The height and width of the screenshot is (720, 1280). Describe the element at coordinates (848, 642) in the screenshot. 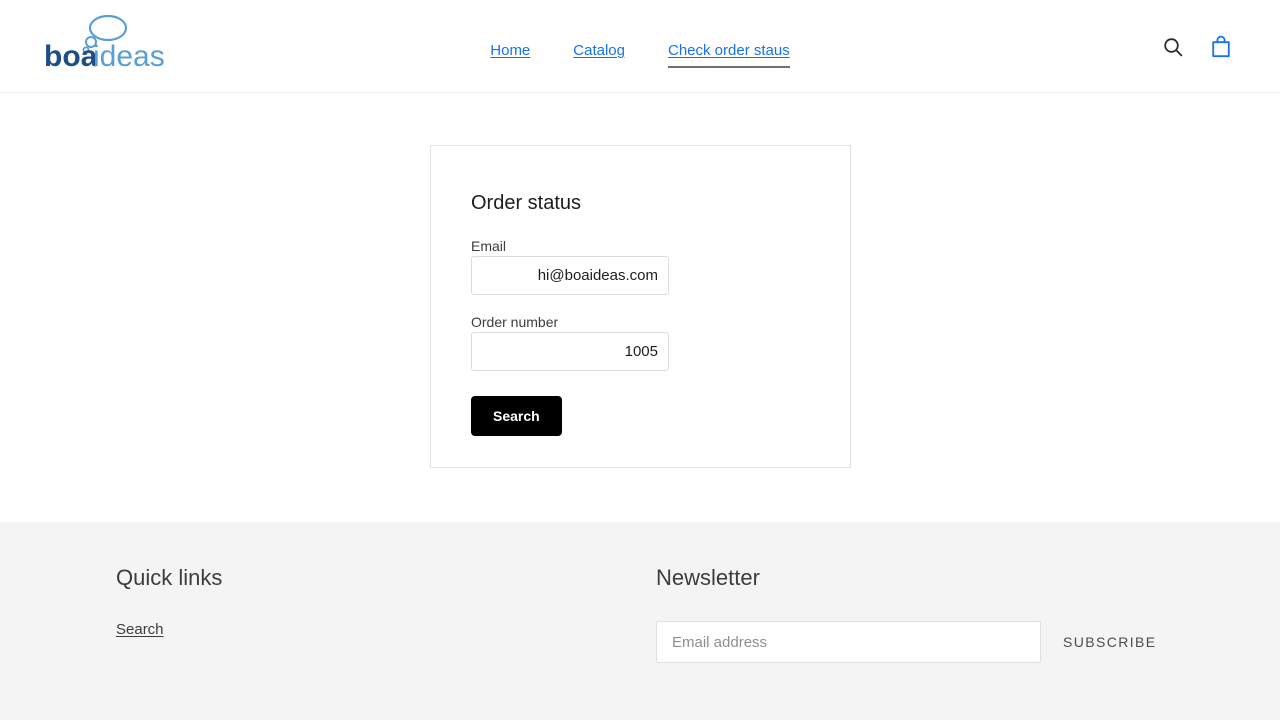

I see `newsletter-email-input` at that location.